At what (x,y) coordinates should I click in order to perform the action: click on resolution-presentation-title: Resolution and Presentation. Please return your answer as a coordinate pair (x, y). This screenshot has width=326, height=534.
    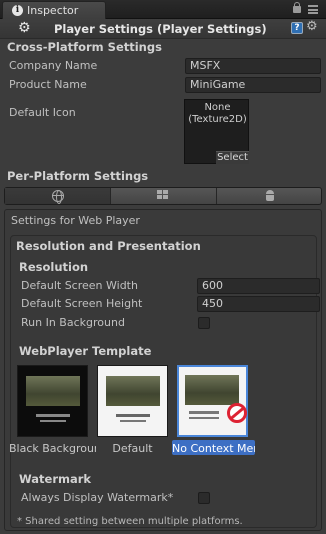
    Looking at the image, I should click on (108, 246).